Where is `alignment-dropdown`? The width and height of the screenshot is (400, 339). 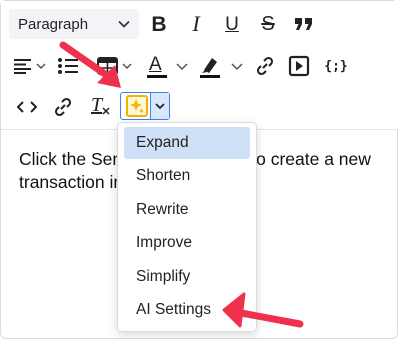
alignment-dropdown is located at coordinates (30, 66).